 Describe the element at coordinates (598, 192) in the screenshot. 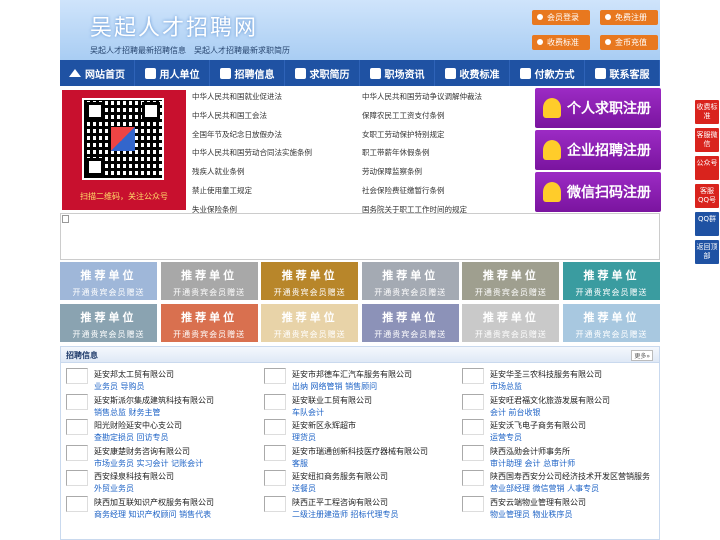

I see `wechat-register-button: 微信扫码注册` at that location.